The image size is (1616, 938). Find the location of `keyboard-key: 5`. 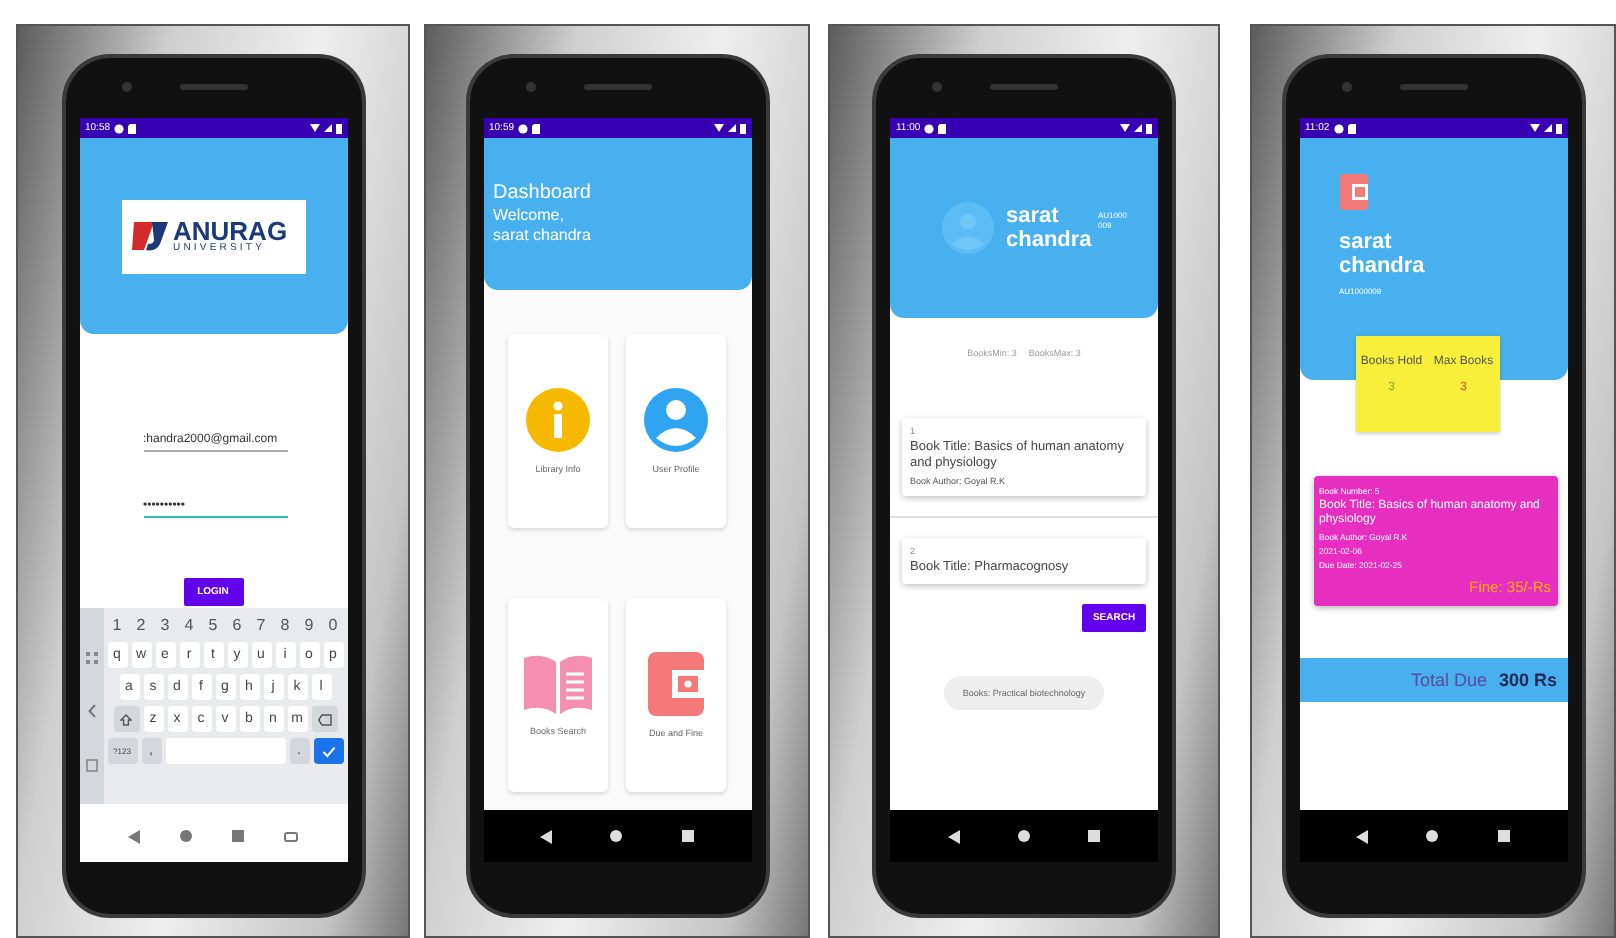

keyboard-key: 5 is located at coordinates (213, 625).